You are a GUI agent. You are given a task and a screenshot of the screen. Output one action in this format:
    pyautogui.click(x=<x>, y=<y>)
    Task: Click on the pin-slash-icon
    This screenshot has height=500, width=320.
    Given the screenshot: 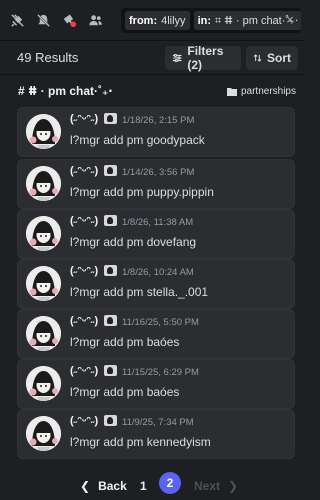 What is the action you would take?
    pyautogui.click(x=17, y=20)
    